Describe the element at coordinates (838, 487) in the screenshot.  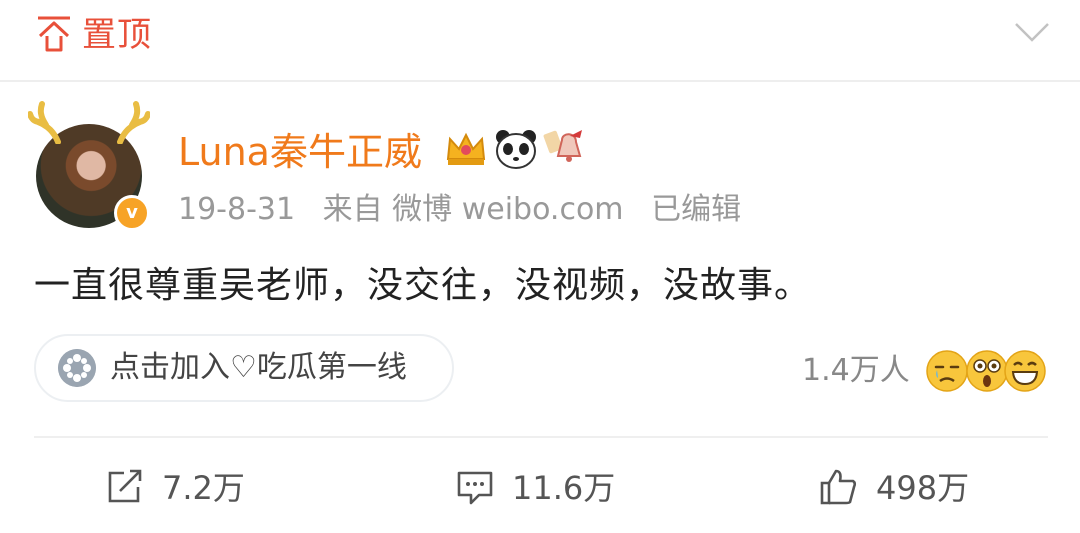
I see `like-icon` at that location.